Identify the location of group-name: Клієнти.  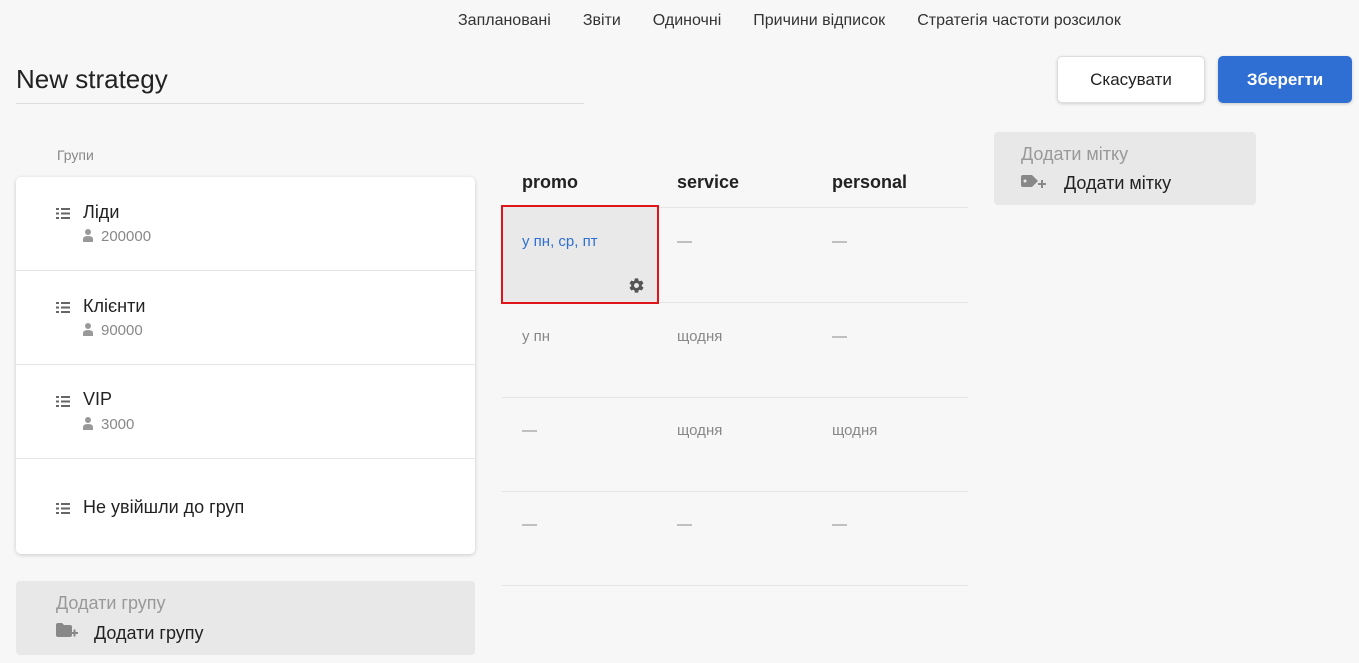
(114, 306).